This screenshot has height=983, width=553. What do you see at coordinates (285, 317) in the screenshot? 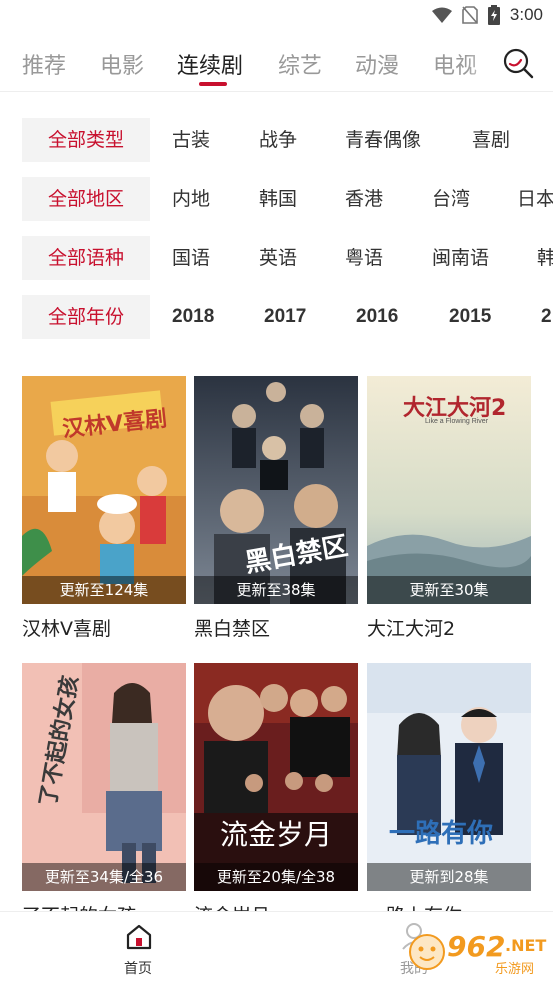
I see `filter-option: 2017` at bounding box center [285, 317].